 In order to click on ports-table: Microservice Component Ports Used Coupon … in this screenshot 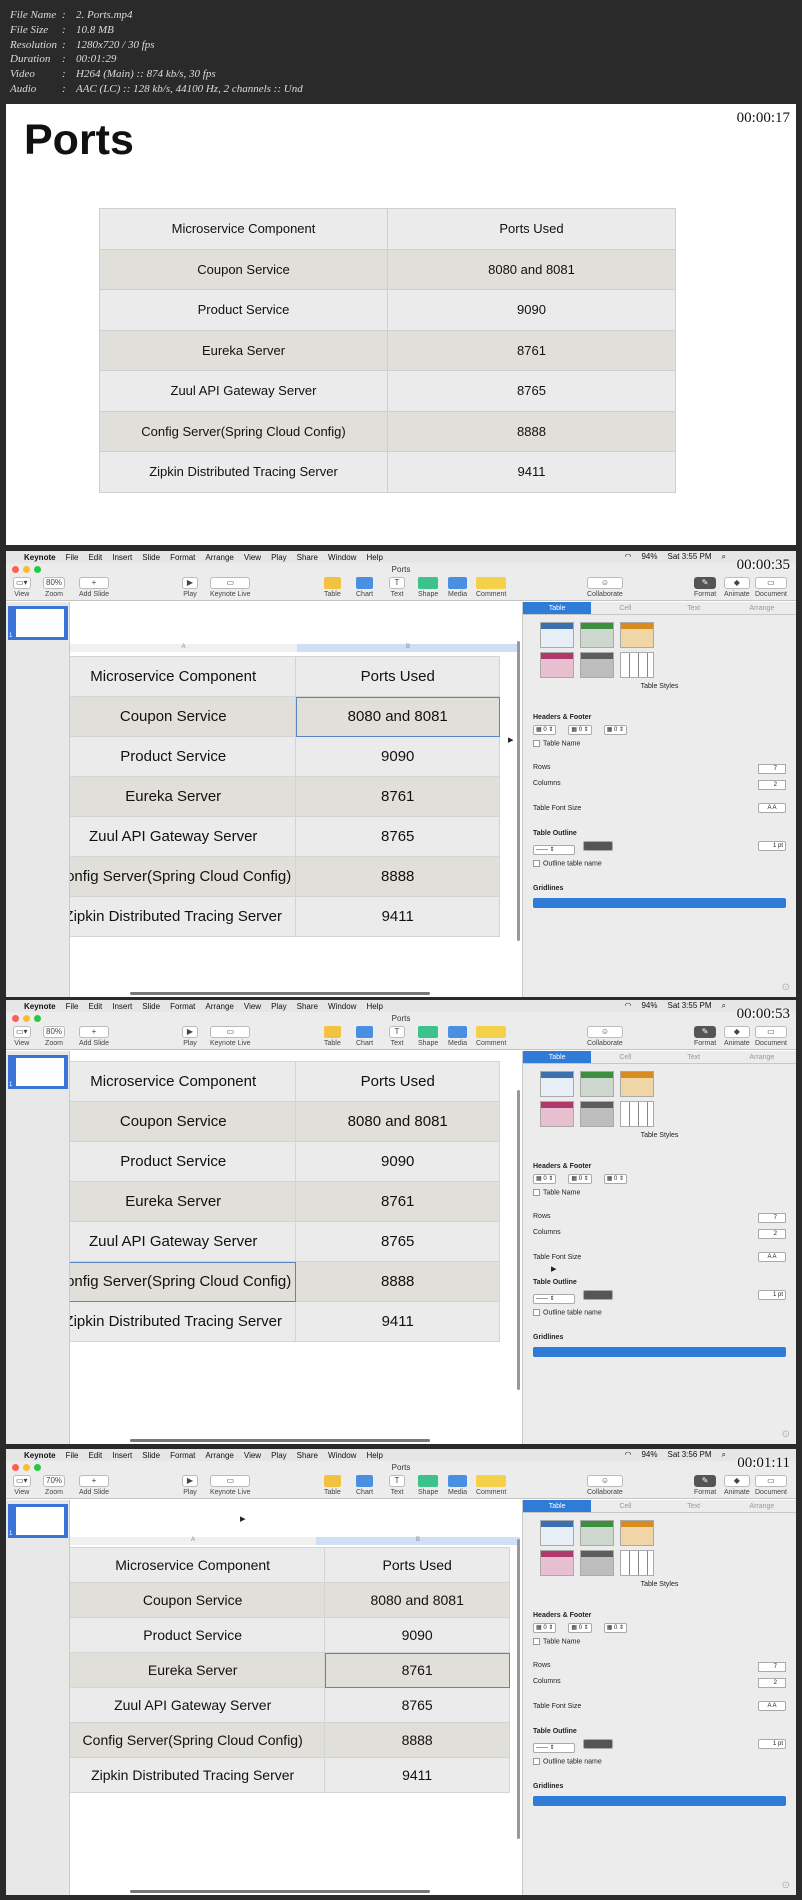, I will do `click(290, 1670)`.